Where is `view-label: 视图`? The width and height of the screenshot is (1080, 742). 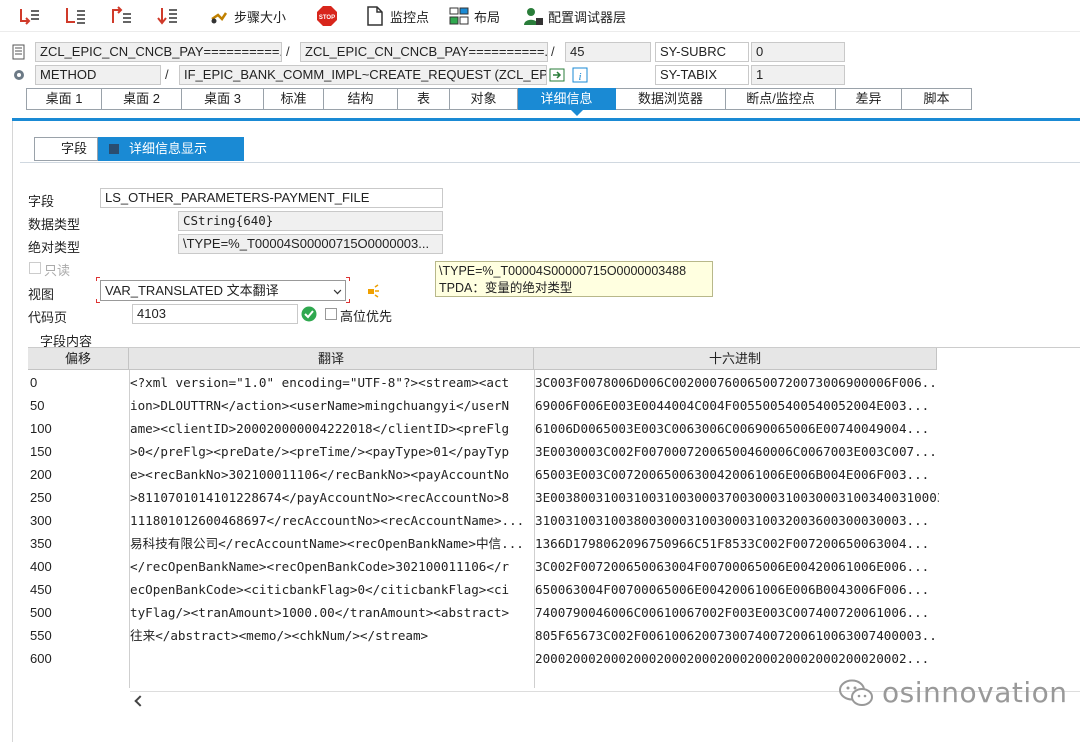
view-label: 视图 is located at coordinates (41, 294).